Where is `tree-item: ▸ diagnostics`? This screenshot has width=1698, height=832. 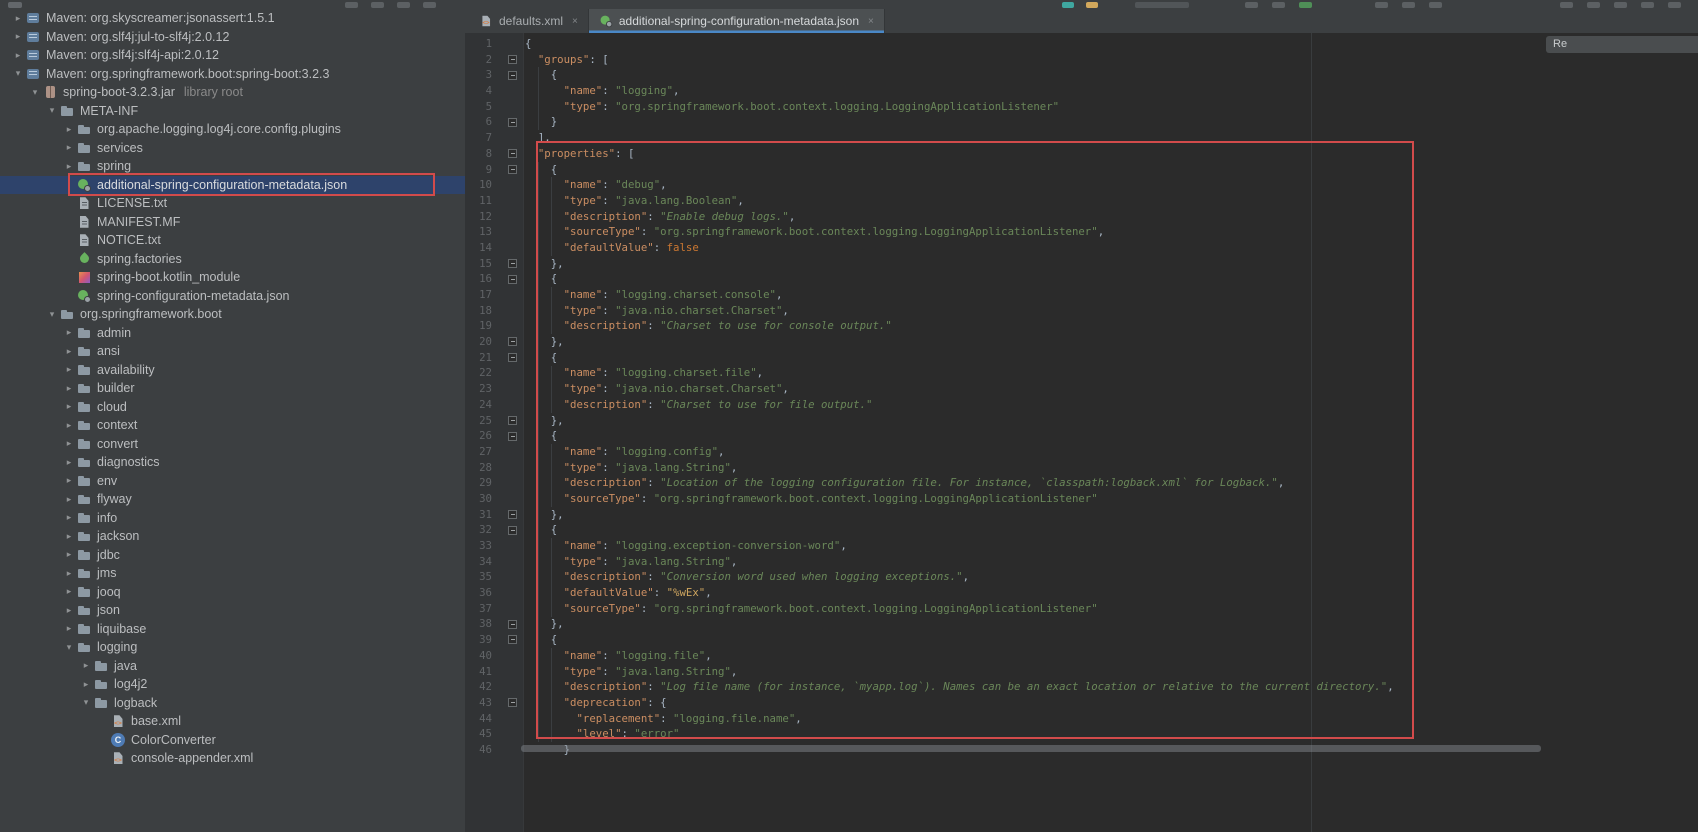 tree-item: ▸ diagnostics is located at coordinates (232, 462).